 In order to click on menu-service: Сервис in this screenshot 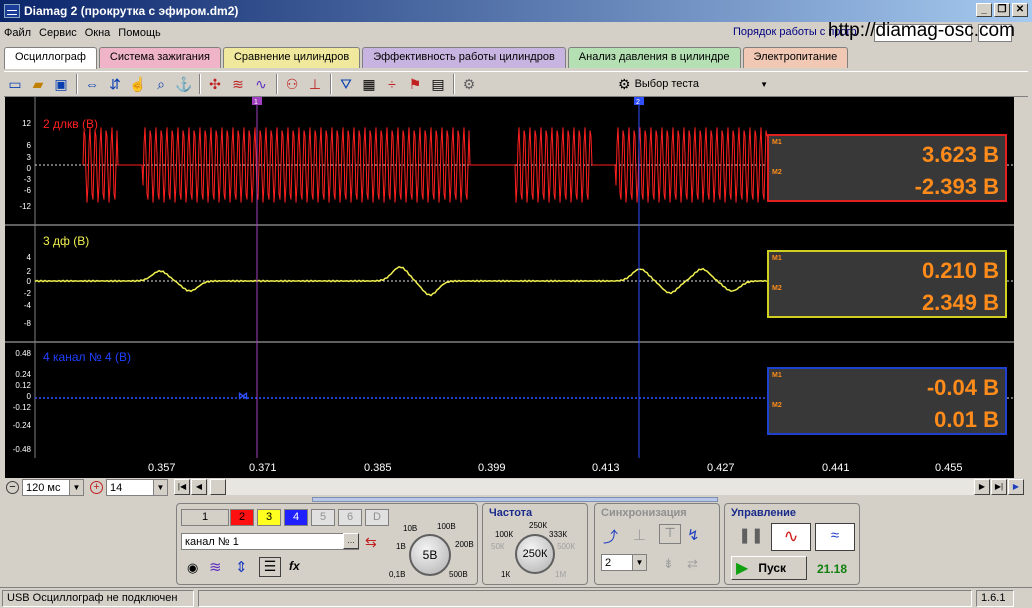, I will do `click(58, 33)`.